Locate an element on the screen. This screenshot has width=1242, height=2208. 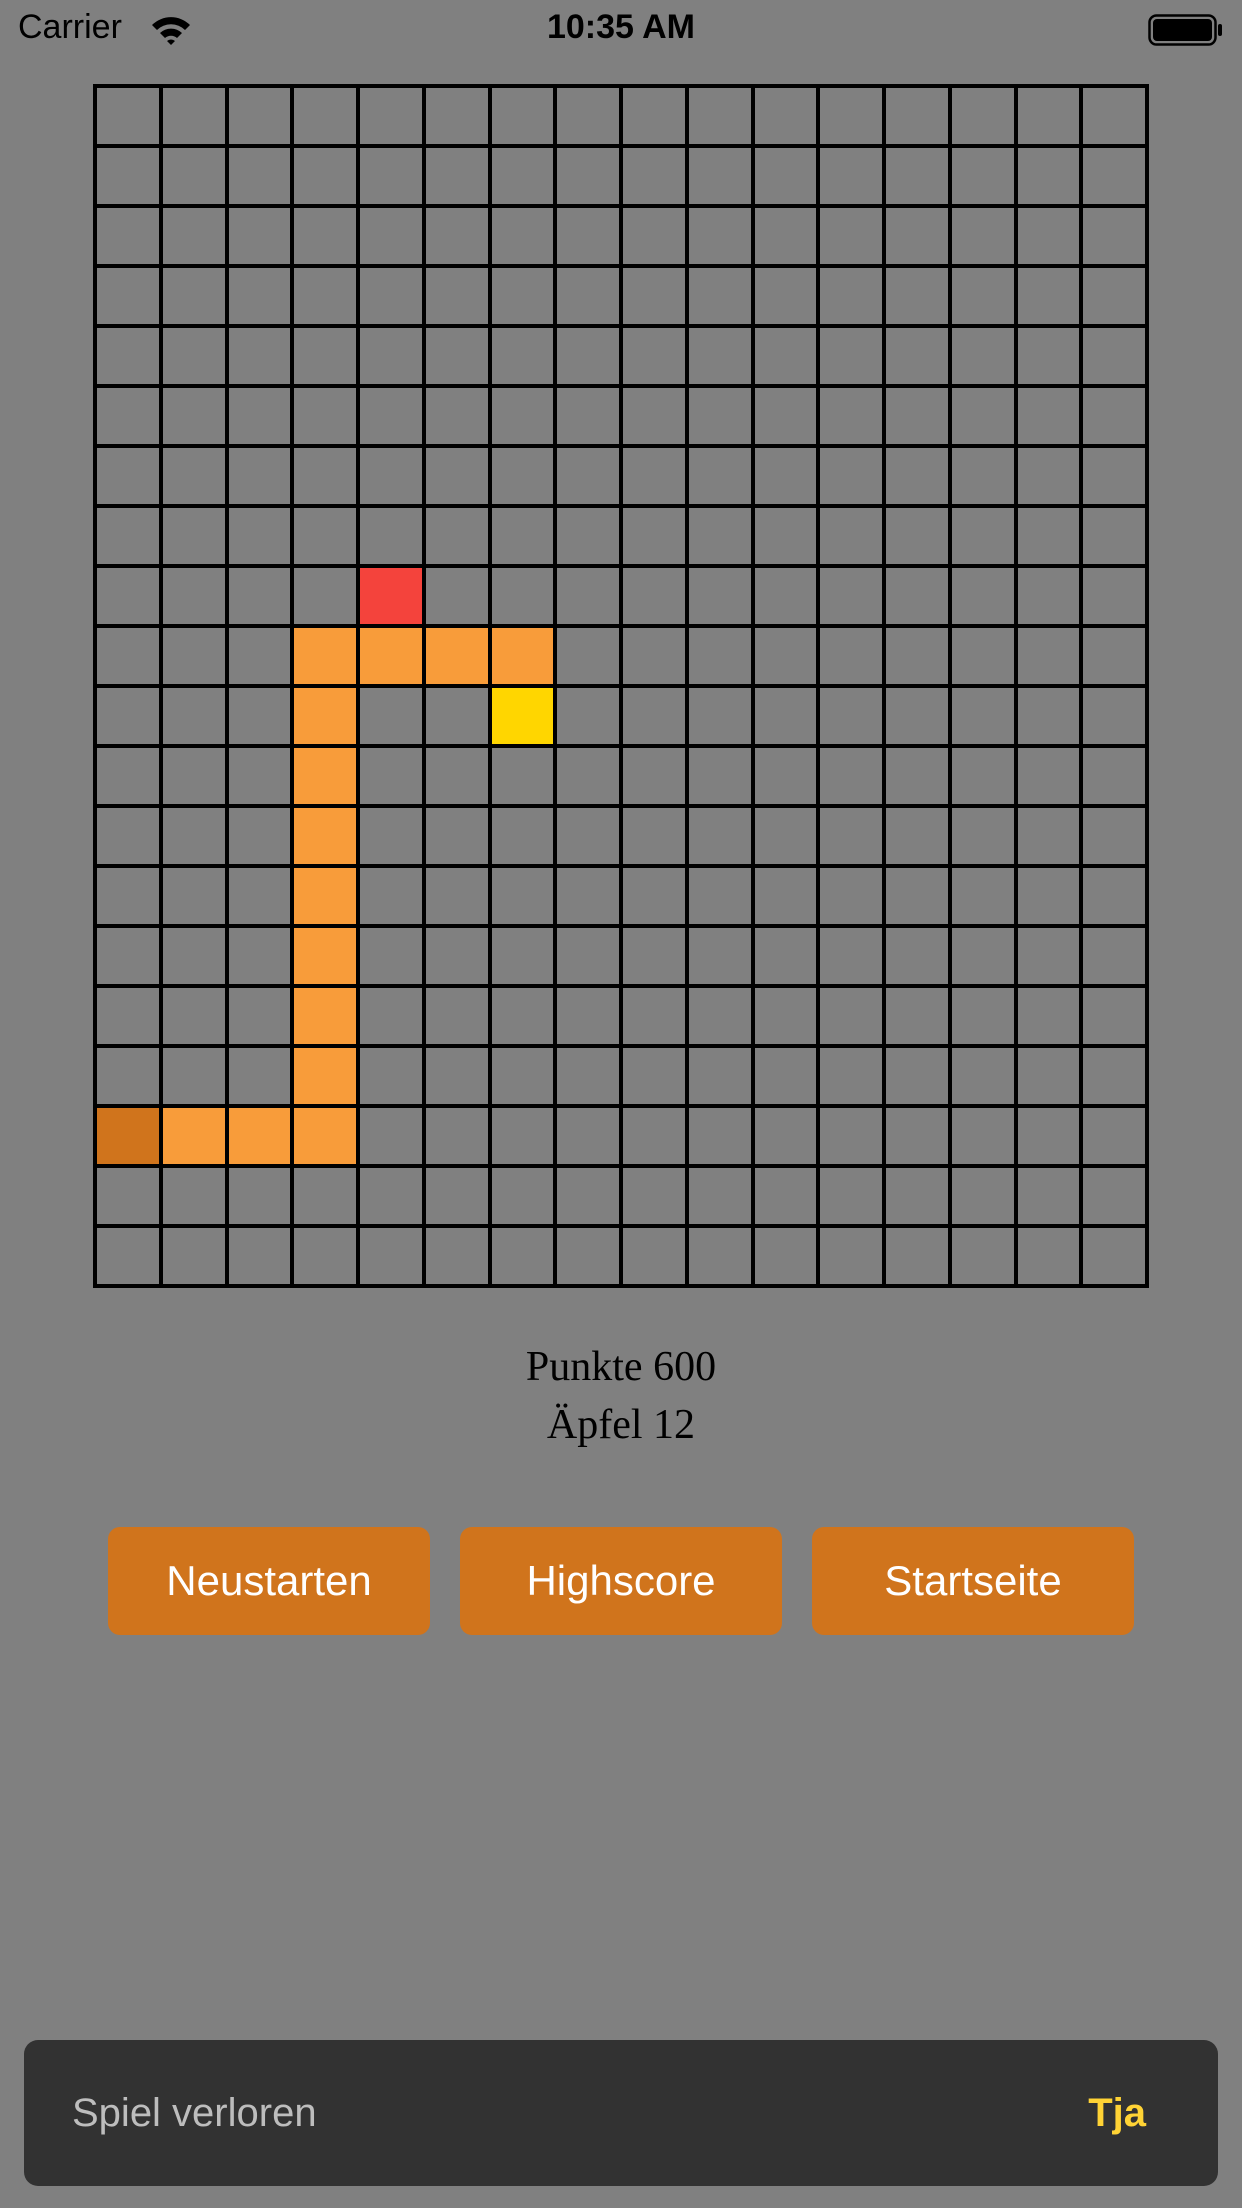
highscore-button: Highscore is located at coordinates (621, 1581).